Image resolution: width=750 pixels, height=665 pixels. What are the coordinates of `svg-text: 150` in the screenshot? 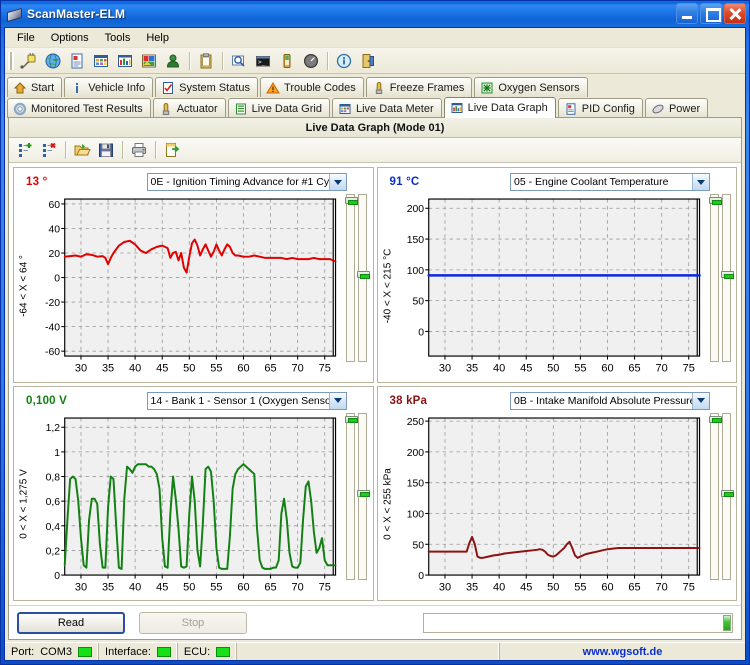 It's located at (415, 240).